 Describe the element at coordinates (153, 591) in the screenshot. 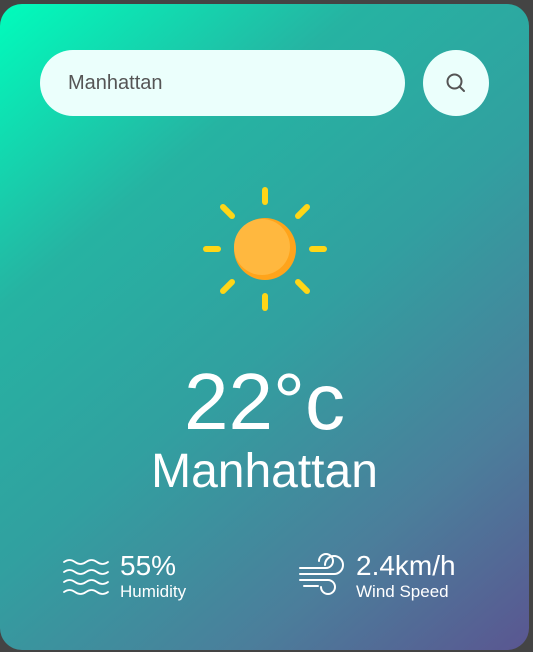

I see `humidity-label: Humidity` at that location.